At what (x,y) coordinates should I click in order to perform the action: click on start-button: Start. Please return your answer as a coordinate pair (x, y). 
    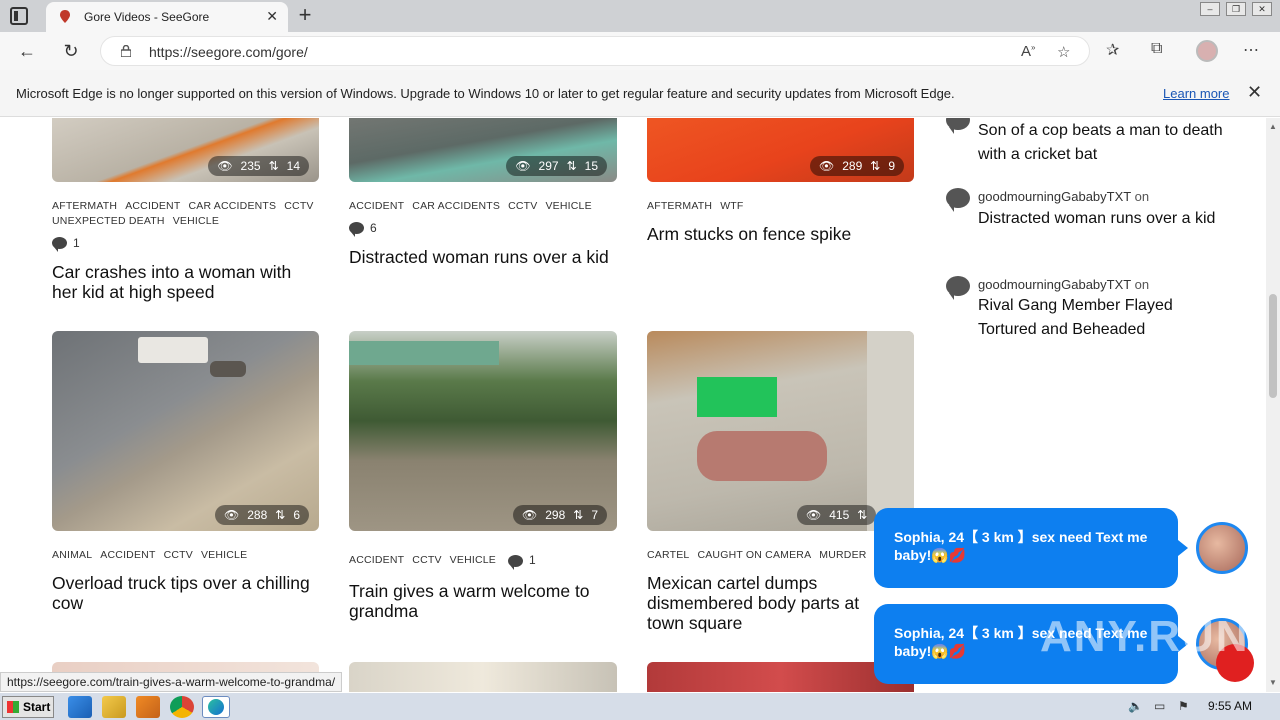
    Looking at the image, I should click on (28, 707).